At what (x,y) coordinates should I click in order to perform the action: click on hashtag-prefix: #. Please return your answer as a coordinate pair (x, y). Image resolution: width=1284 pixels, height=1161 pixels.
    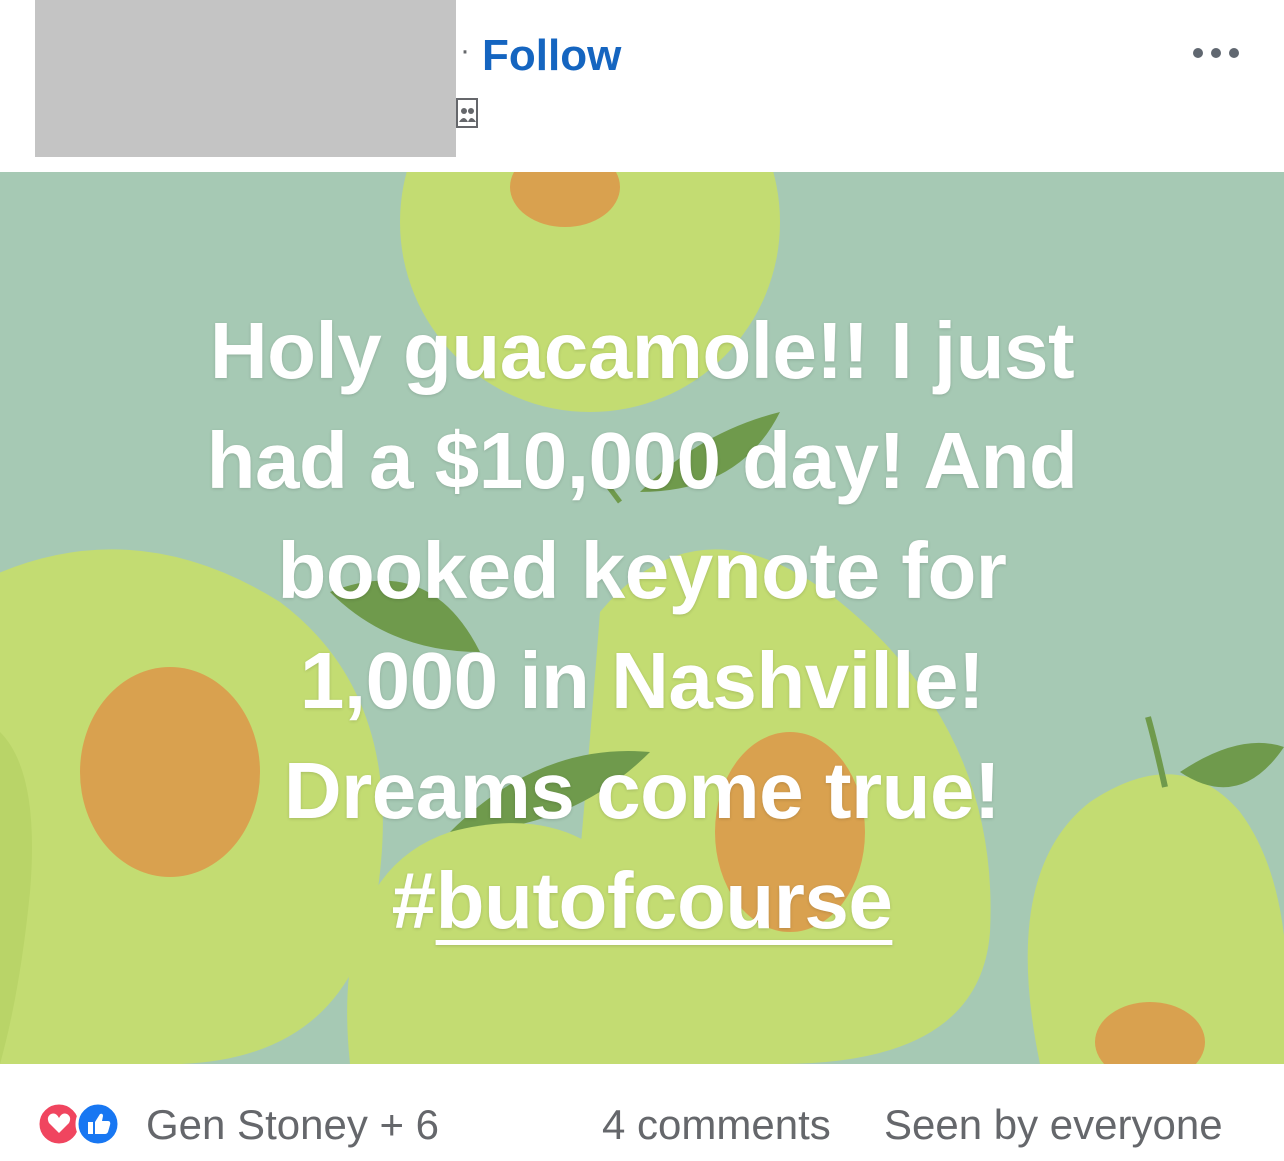
    Looking at the image, I should click on (414, 900).